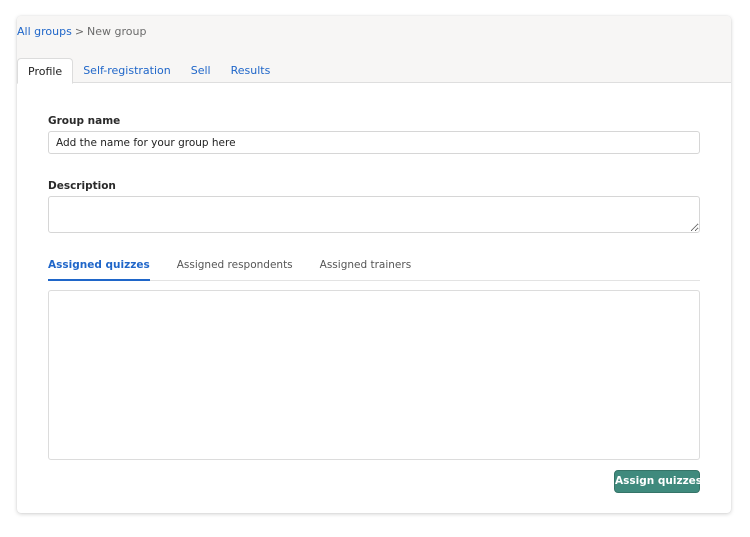 This screenshot has height=537, width=750. What do you see at coordinates (82, 186) in the screenshot?
I see `description-label: Description` at bounding box center [82, 186].